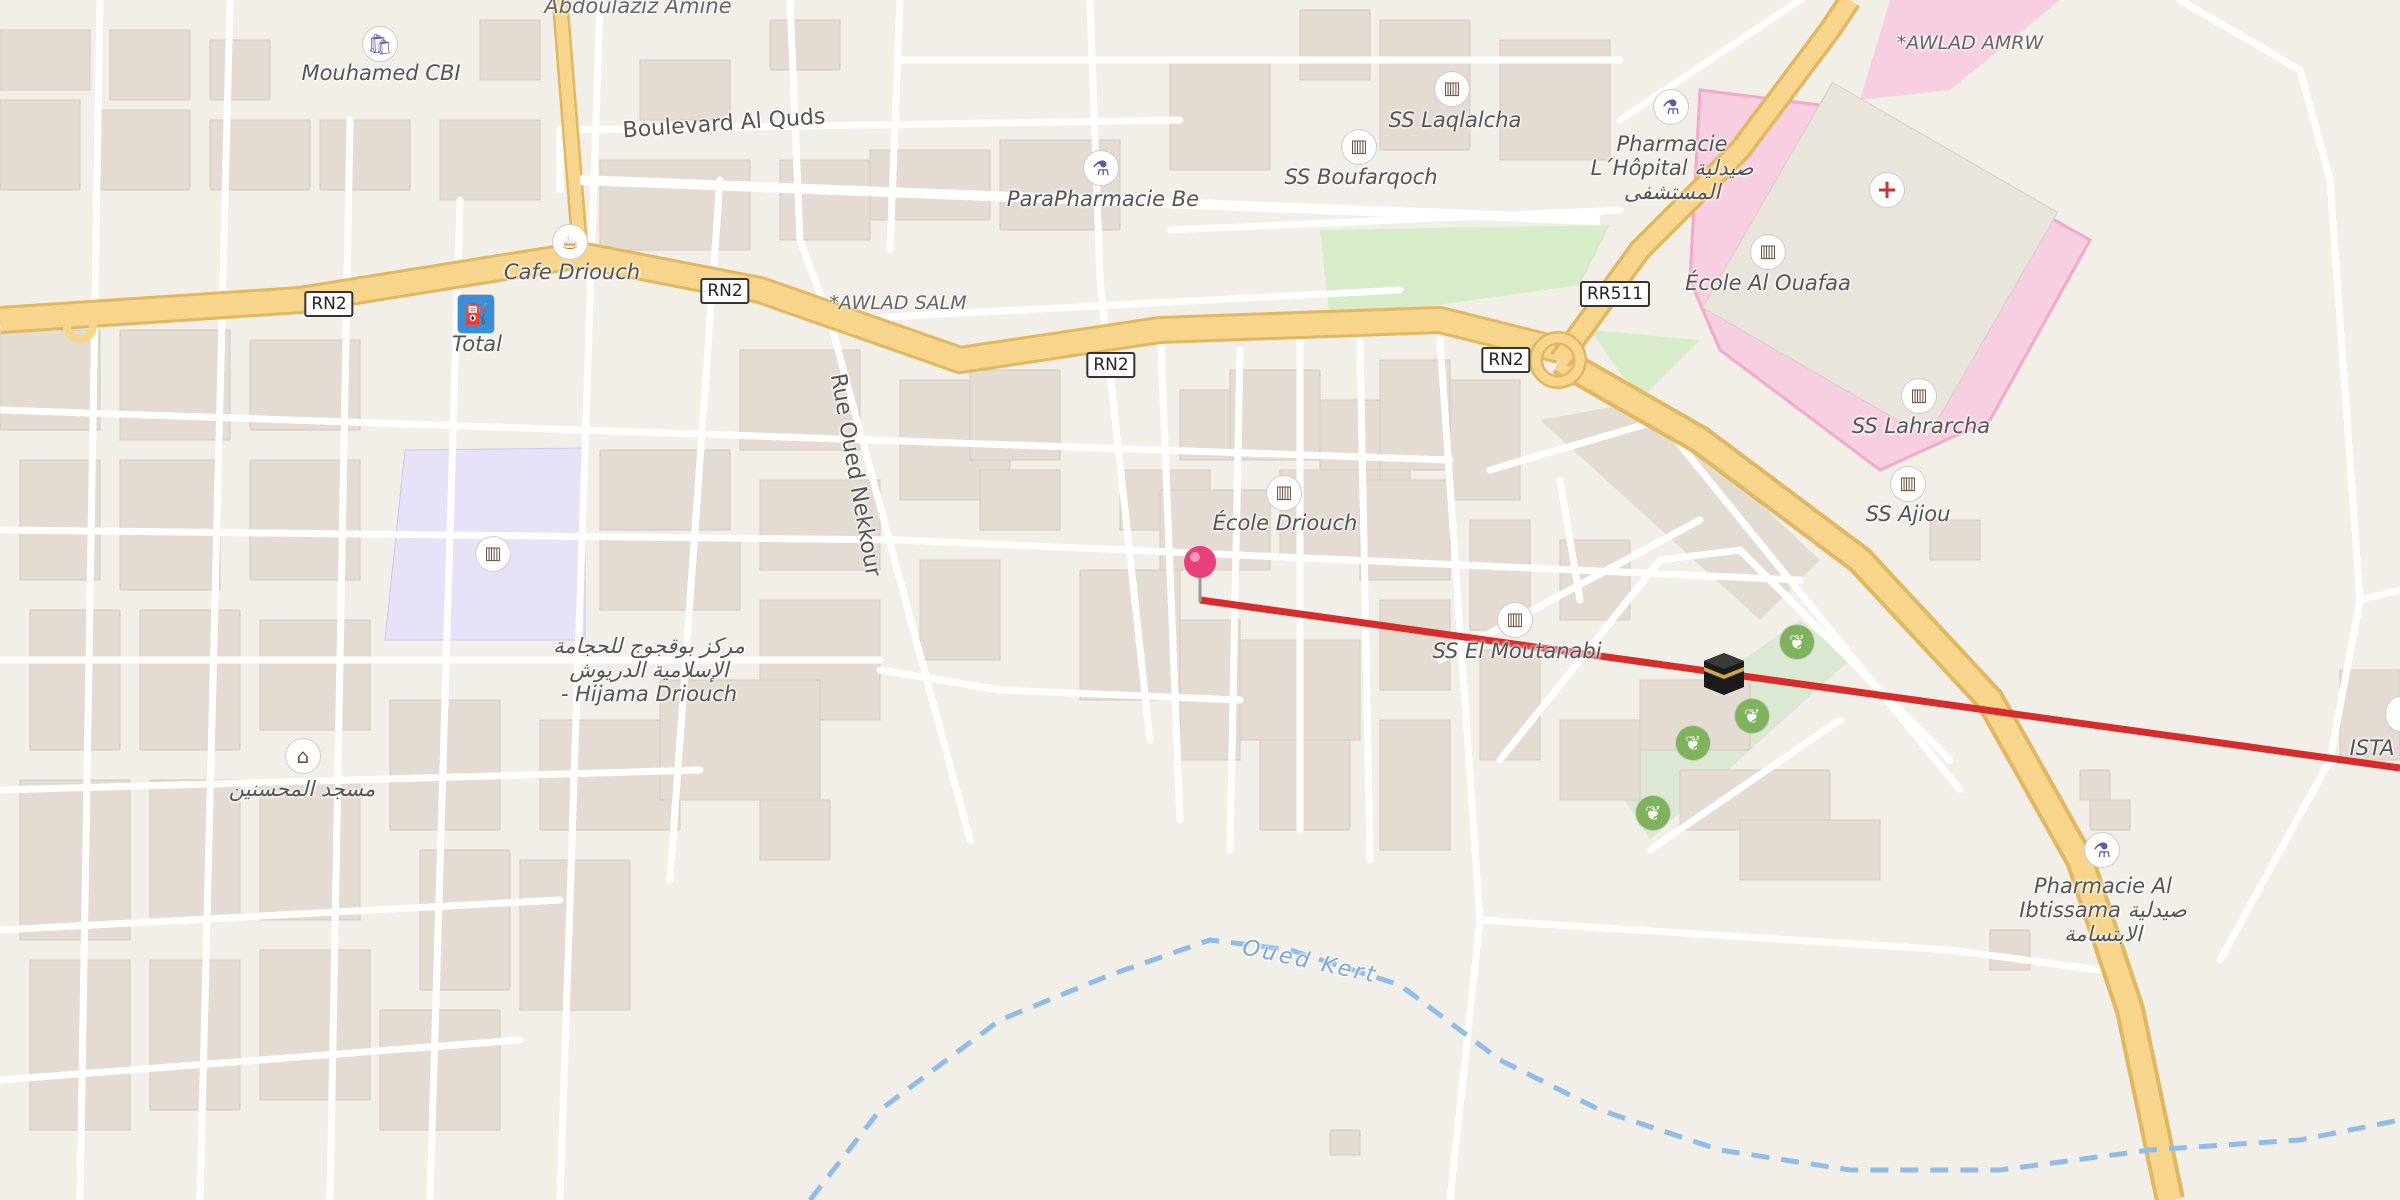  What do you see at coordinates (1672, 168) in the screenshot?
I see `poi-label-pharmacie-hopital: Pharmacie L´Hôpital صيدلية المستشفى` at bounding box center [1672, 168].